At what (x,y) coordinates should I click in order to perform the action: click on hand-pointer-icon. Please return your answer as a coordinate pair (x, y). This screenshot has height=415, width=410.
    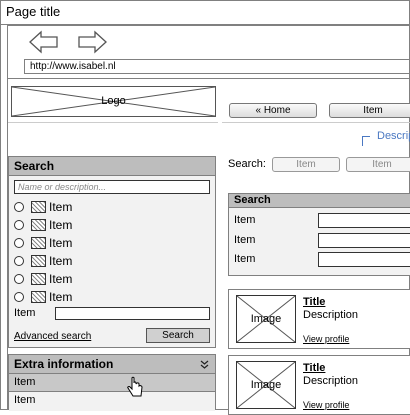
    Looking at the image, I should click on (135, 386).